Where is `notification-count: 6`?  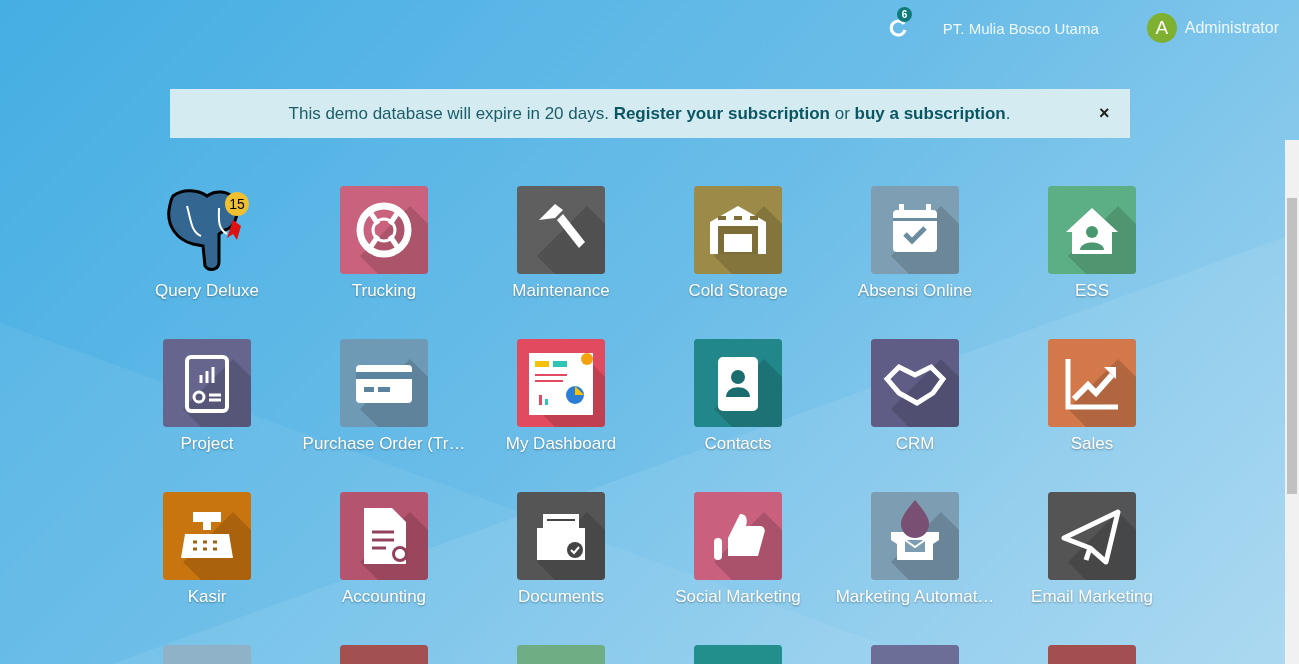 notification-count: 6 is located at coordinates (904, 14).